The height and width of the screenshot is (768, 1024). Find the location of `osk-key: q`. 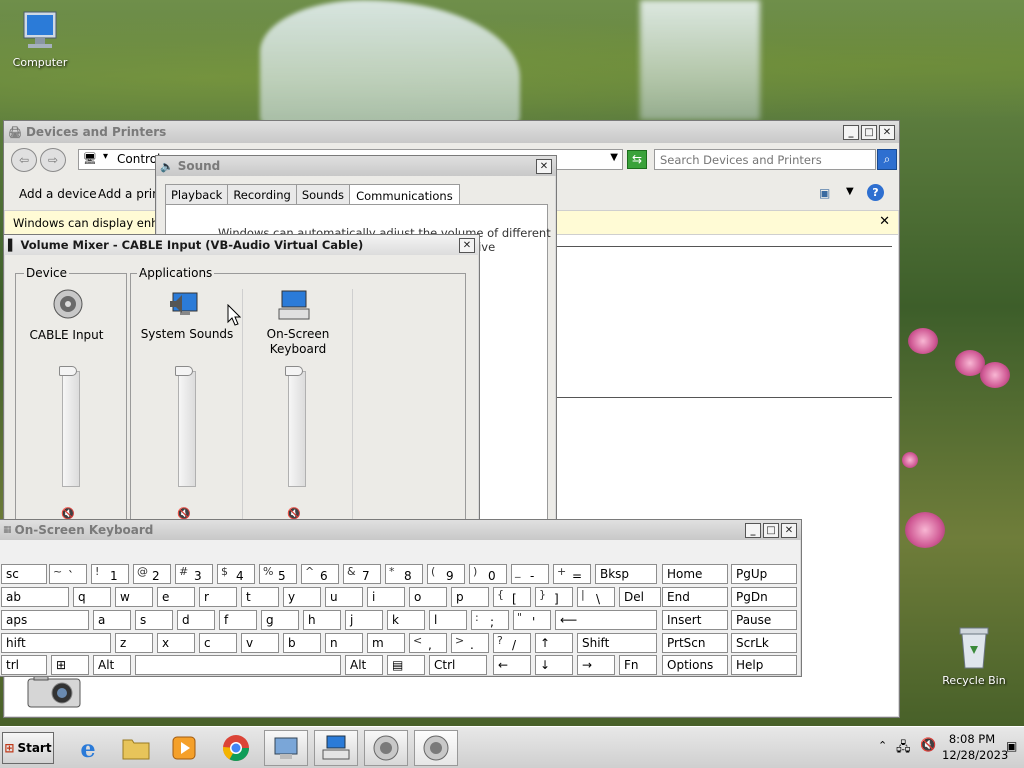

osk-key: q is located at coordinates (92, 597).